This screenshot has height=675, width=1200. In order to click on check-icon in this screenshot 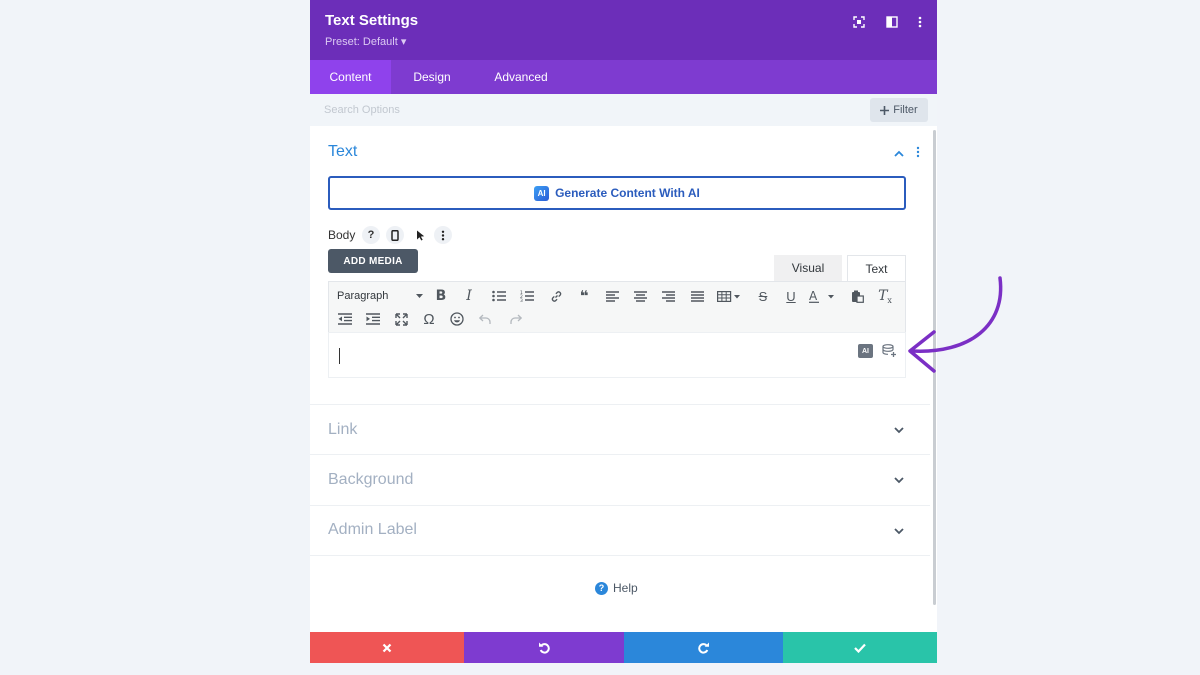, I will do `click(860, 648)`.